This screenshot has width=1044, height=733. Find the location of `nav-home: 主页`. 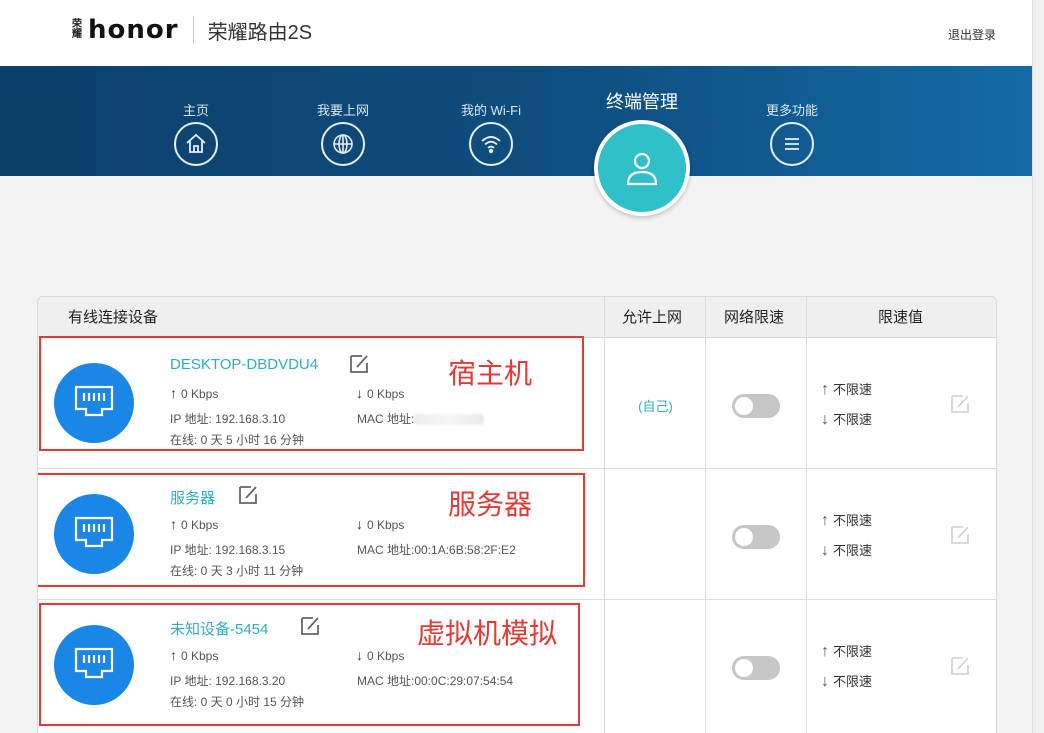

nav-home: 主页 is located at coordinates (196, 116).